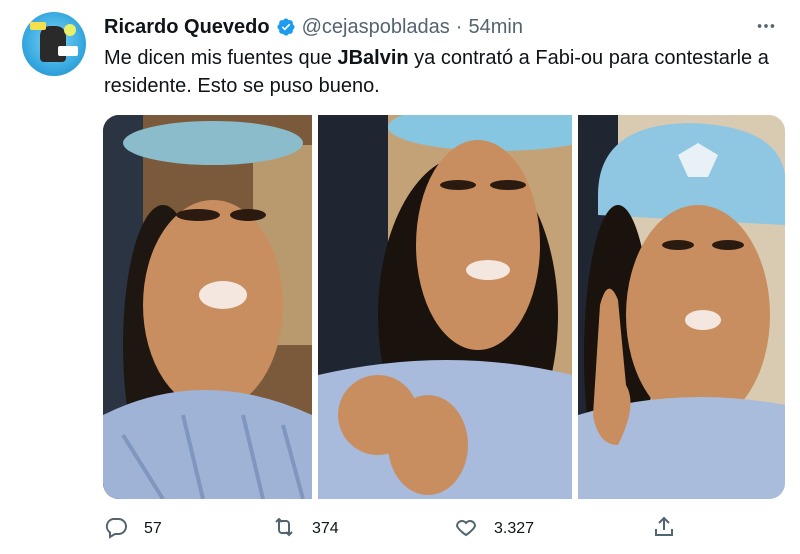 This screenshot has width=800, height=554. What do you see at coordinates (376, 27) in the screenshot?
I see `author-handle: @cejaspobladas` at bounding box center [376, 27].